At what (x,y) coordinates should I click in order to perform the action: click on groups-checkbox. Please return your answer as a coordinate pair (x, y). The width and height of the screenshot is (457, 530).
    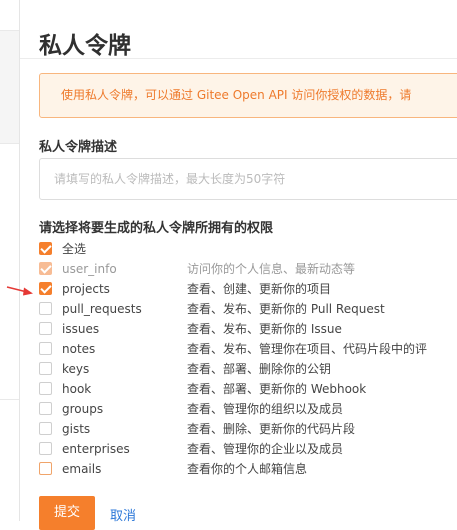
    Looking at the image, I should click on (45, 408).